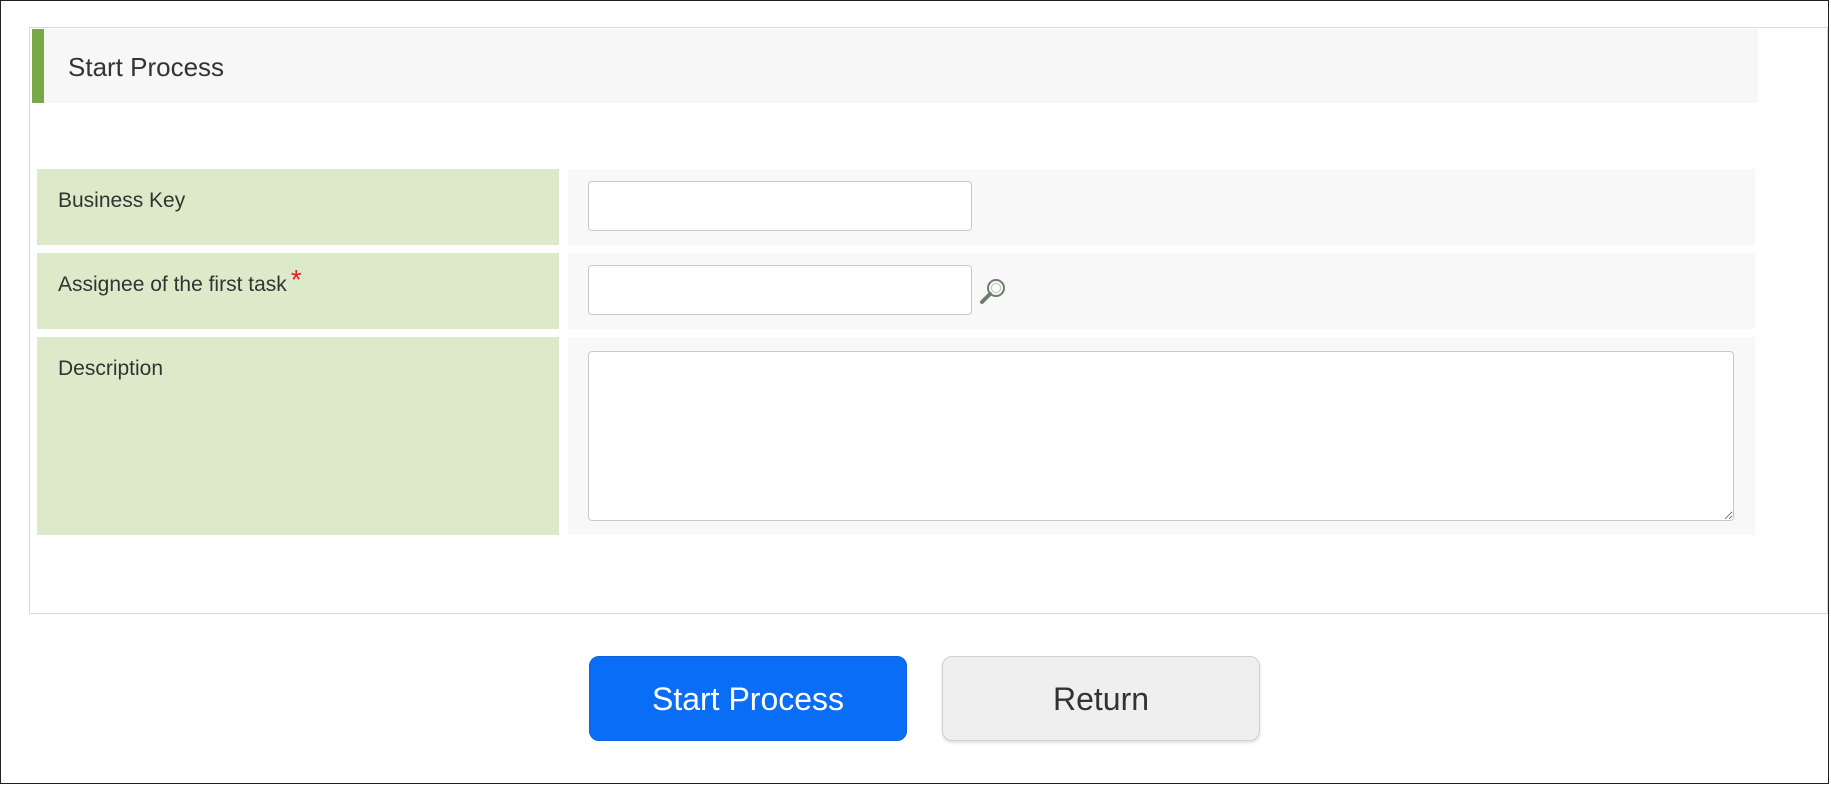 The width and height of the screenshot is (1831, 786). What do you see at coordinates (38, 66) in the screenshot?
I see `header-accent-bar` at bounding box center [38, 66].